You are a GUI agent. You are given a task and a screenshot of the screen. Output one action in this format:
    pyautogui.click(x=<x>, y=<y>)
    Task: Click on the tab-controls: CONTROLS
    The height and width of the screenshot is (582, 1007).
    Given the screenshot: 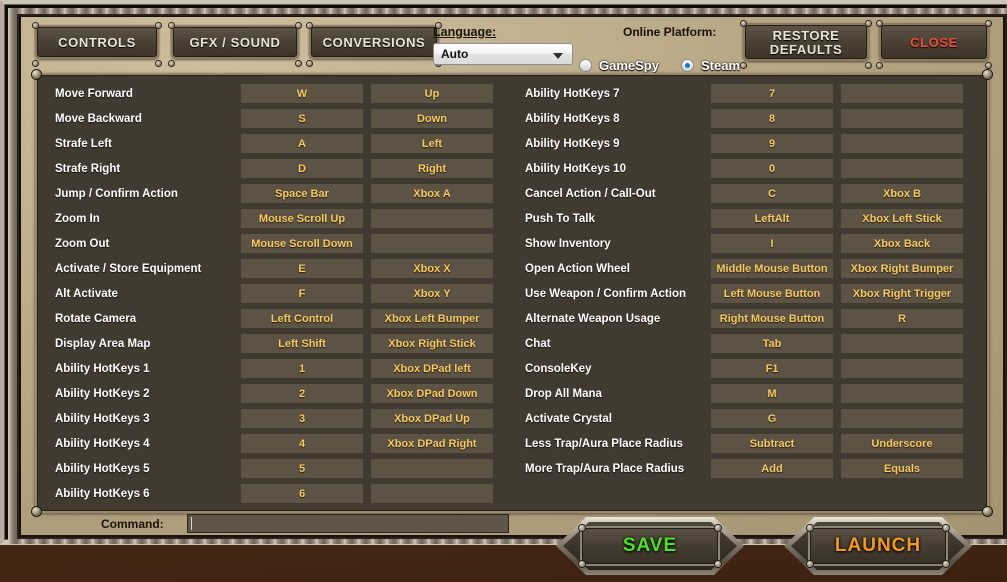 What is the action you would take?
    pyautogui.click(x=97, y=44)
    